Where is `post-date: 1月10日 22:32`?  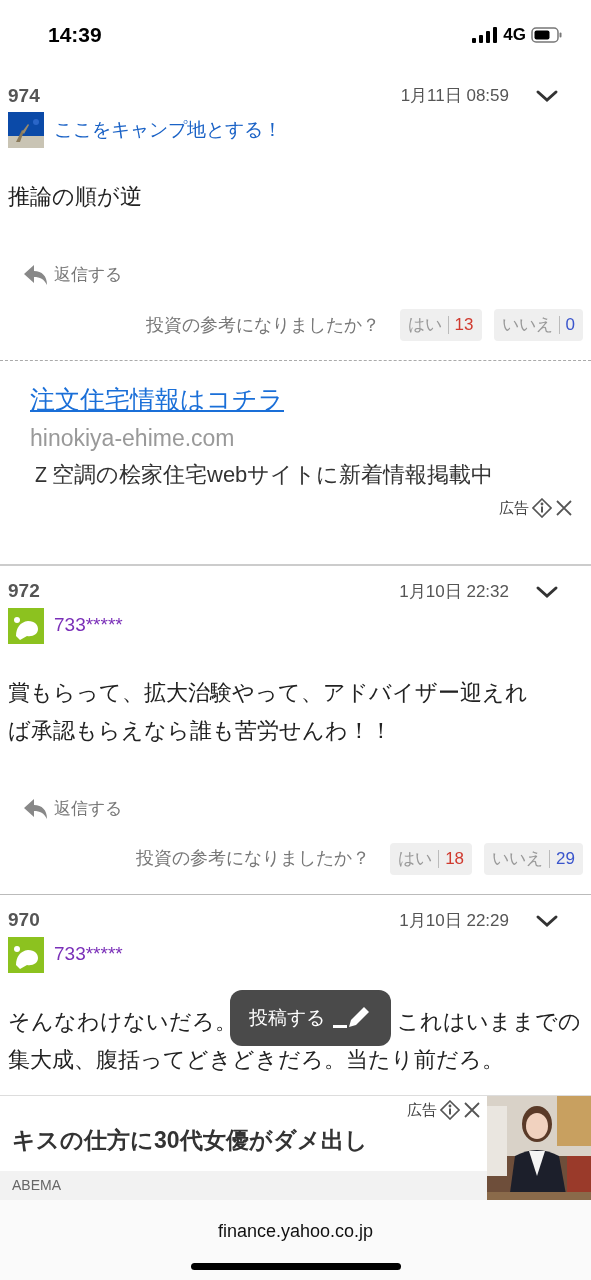 post-date: 1月10日 22:32 is located at coordinates (454, 591).